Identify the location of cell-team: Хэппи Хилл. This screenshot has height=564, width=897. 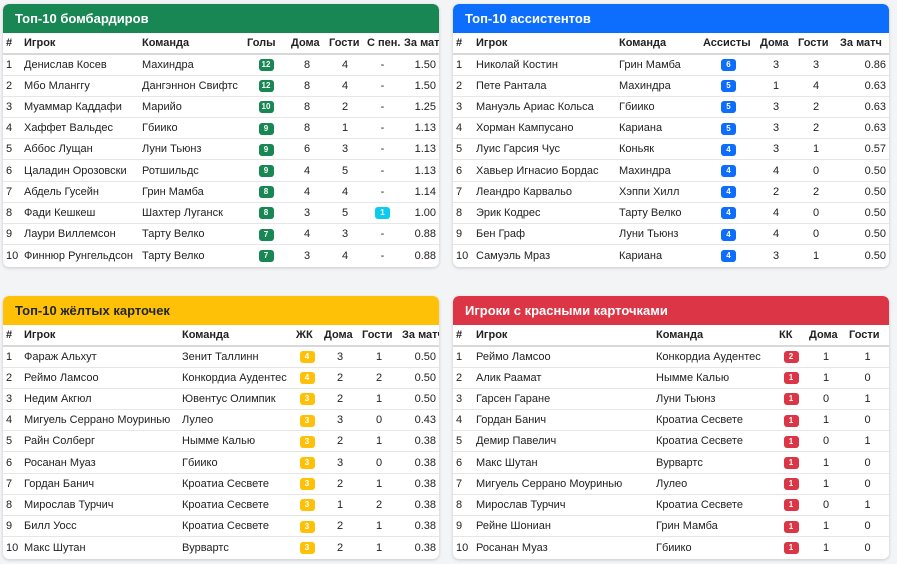
(658, 192).